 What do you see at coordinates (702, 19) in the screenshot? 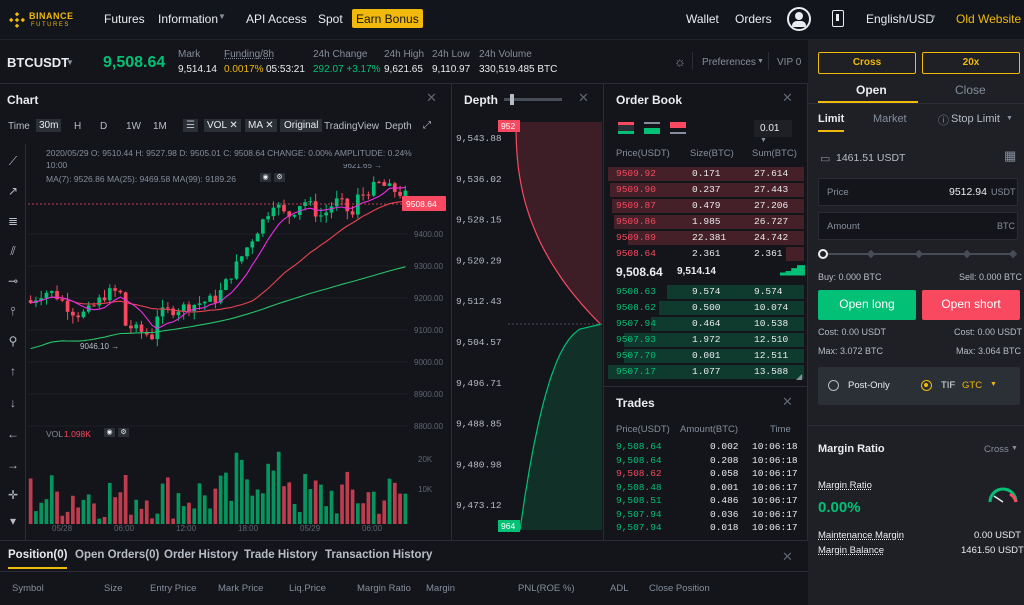
I see `nav-wallet: Wallet` at bounding box center [702, 19].